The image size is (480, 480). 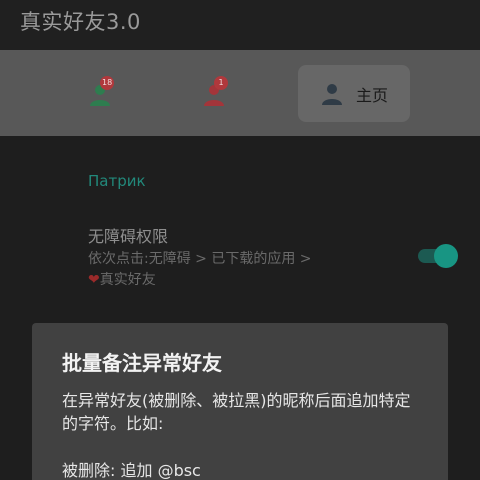 What do you see at coordinates (240, 25) in the screenshot?
I see `app-bar: 真实好友3.0` at bounding box center [240, 25].